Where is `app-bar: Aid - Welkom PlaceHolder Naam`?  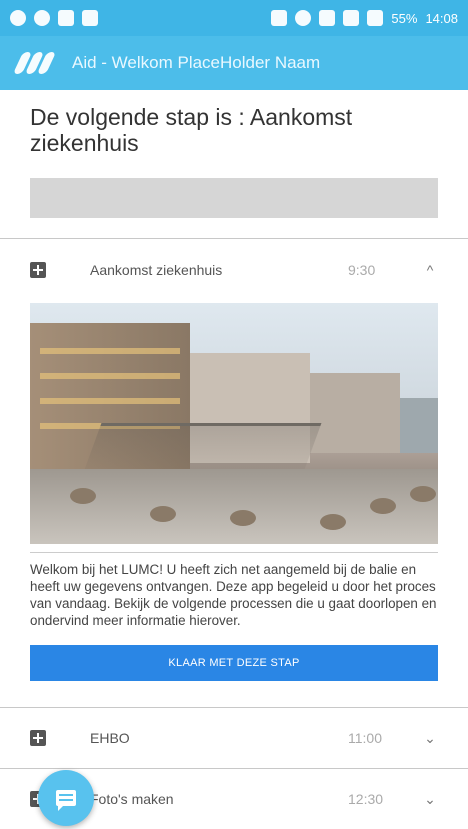 app-bar: Aid - Welkom PlaceHolder Naam is located at coordinates (234, 63).